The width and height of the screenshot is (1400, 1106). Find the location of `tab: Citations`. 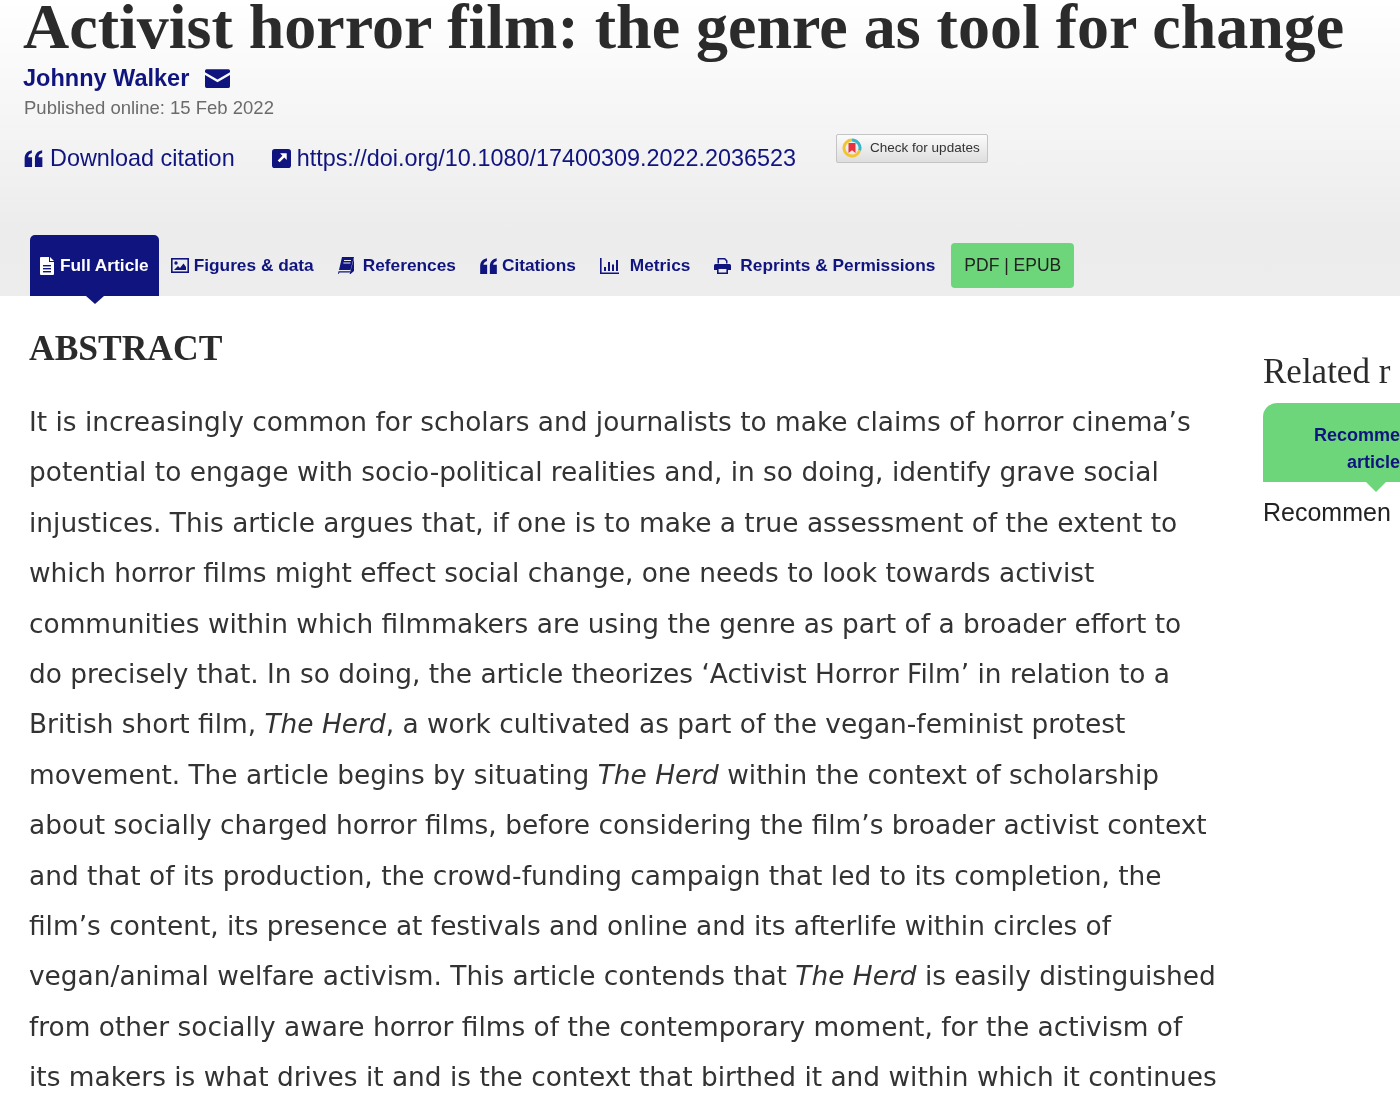

tab: Citations is located at coordinates (527, 265).